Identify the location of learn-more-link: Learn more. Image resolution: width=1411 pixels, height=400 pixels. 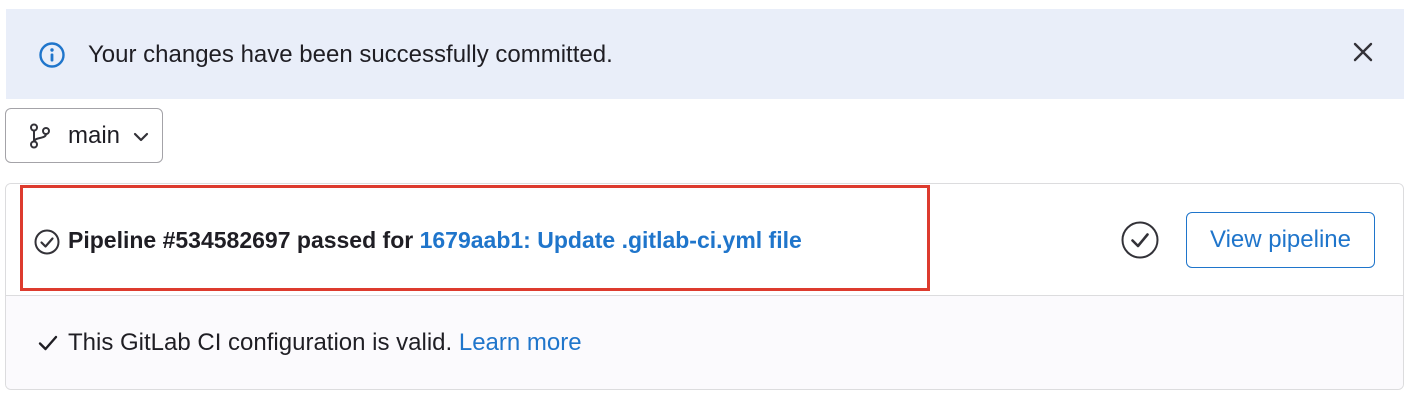
(520, 342).